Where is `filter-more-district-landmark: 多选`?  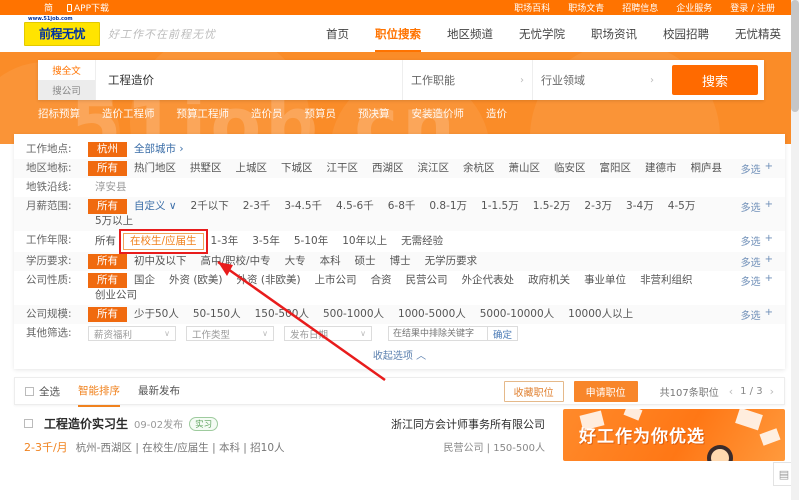
filter-more-district-landmark: 多选 is located at coordinates (752, 168).